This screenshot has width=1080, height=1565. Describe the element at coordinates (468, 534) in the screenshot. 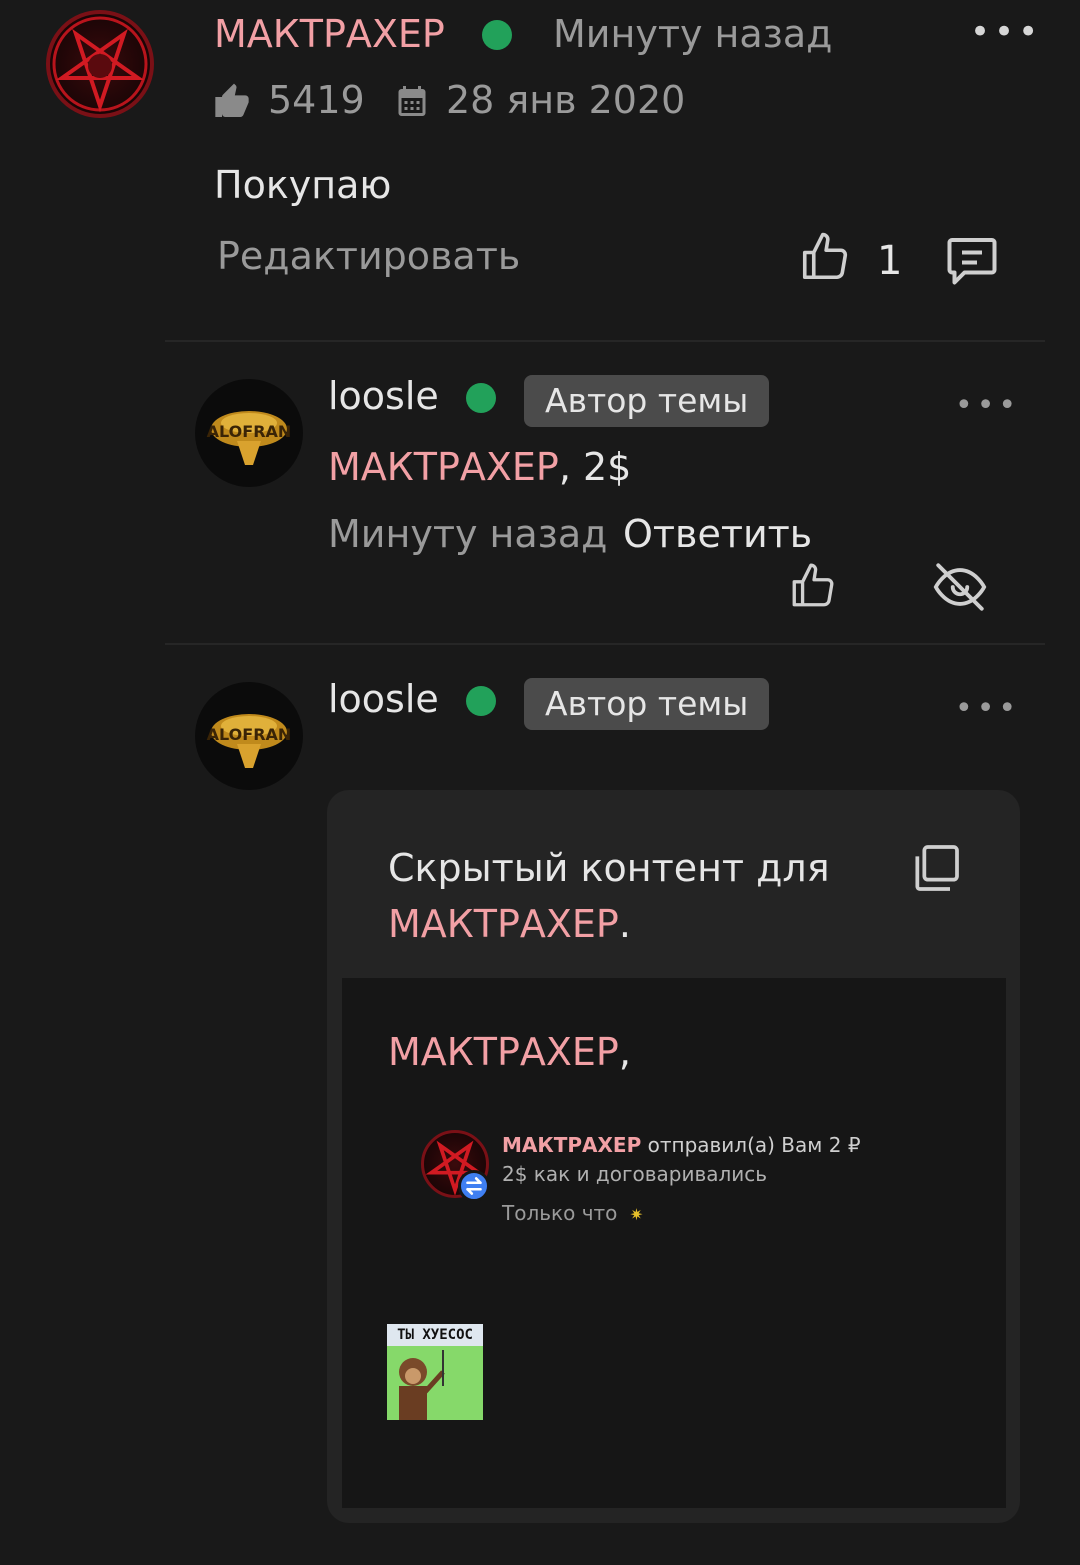

I see `reply-time: Минуту назад` at that location.